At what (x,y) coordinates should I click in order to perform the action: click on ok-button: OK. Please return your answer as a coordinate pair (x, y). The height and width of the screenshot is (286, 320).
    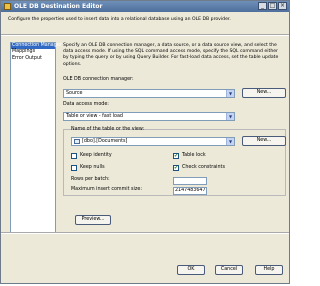
    Looking at the image, I should click on (191, 270).